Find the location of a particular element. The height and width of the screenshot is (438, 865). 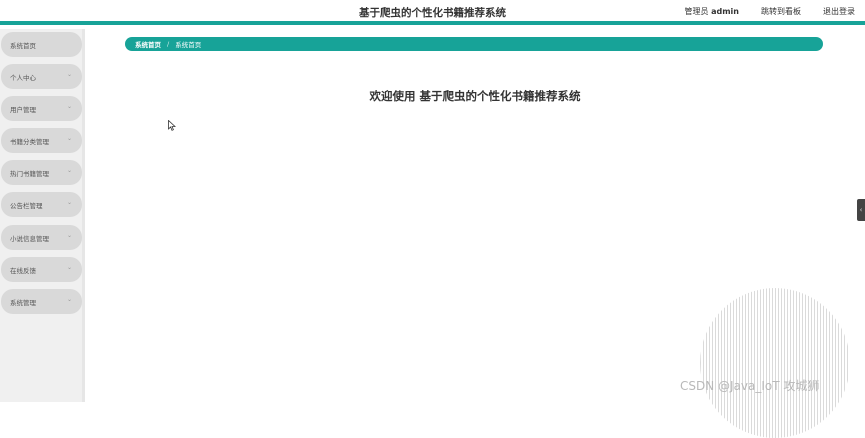

side-panel-toggle: ‹ is located at coordinates (861, 210).